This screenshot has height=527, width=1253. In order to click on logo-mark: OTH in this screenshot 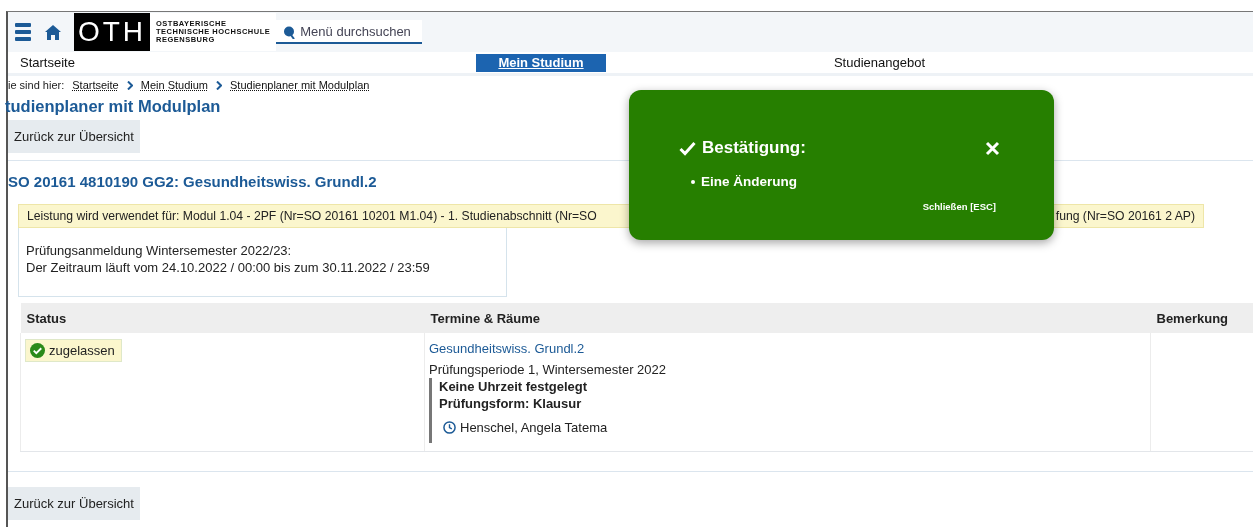, I will do `click(112, 32)`.